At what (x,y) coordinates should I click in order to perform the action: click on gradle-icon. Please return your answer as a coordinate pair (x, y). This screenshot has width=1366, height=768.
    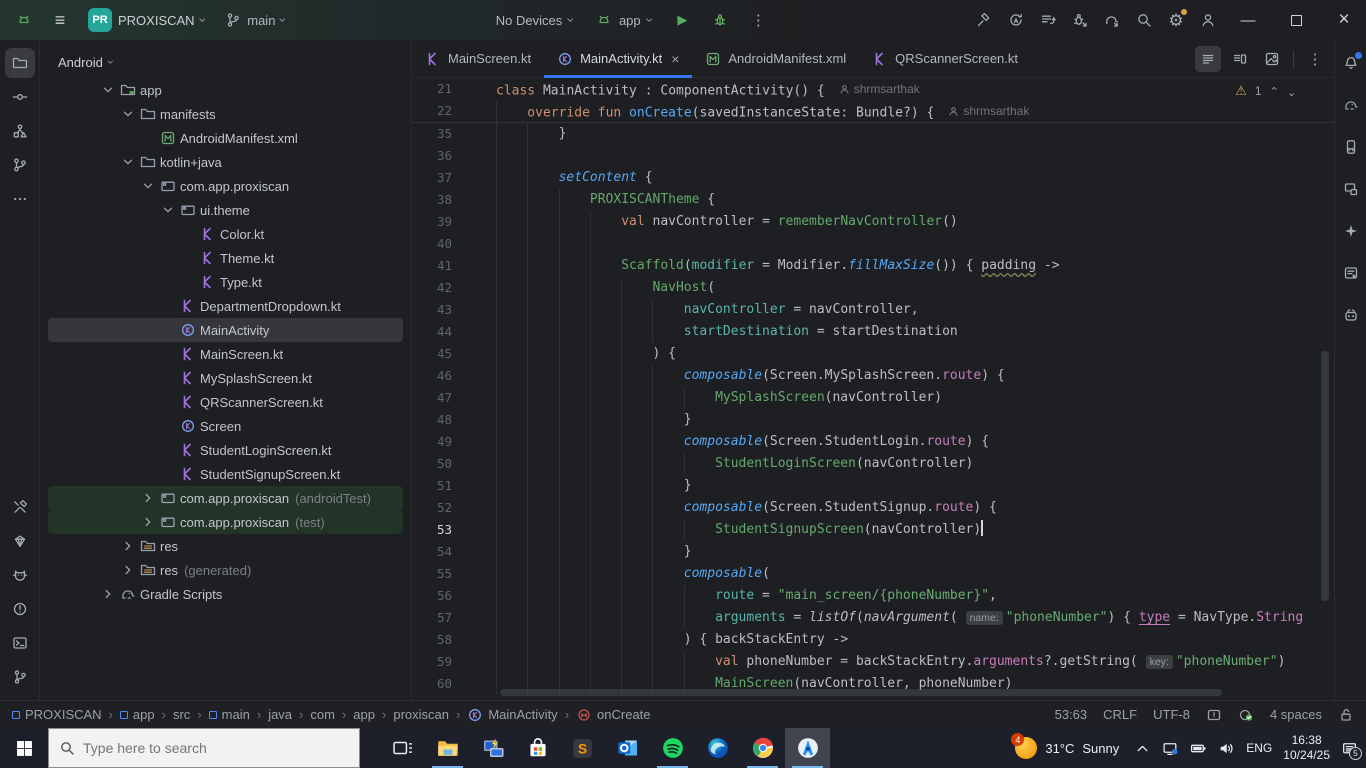
    Looking at the image, I should click on (1351, 105).